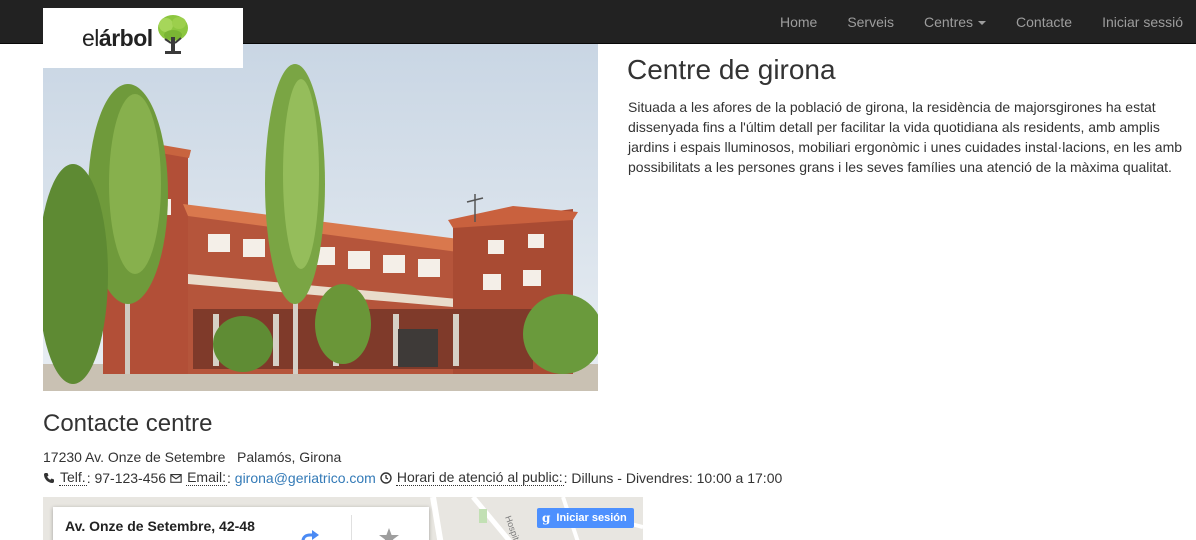 This screenshot has height=540, width=1196. What do you see at coordinates (125, 37) in the screenshot?
I see `logo-text-bold: árbol` at bounding box center [125, 37].